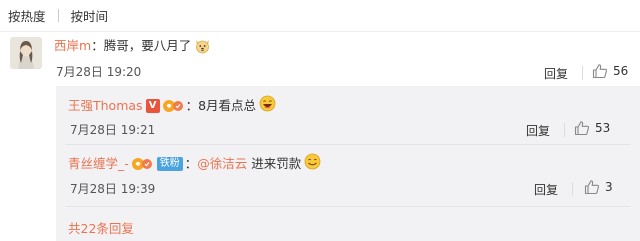  What do you see at coordinates (141, 45) in the screenshot?
I see `comment-body: ：腾哥，要八月了` at bounding box center [141, 45].